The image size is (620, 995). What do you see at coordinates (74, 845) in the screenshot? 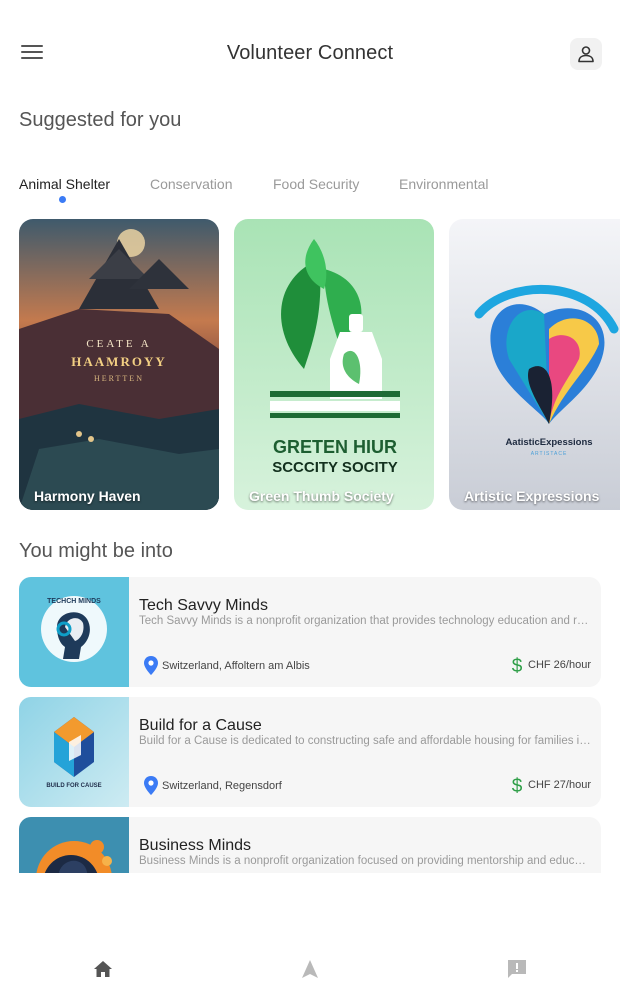
I see `organization-logo` at bounding box center [74, 845].